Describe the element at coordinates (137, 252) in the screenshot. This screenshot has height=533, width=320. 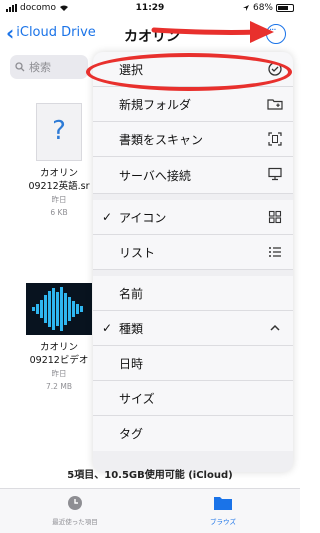
I see `menu-item-label: リスト` at that location.